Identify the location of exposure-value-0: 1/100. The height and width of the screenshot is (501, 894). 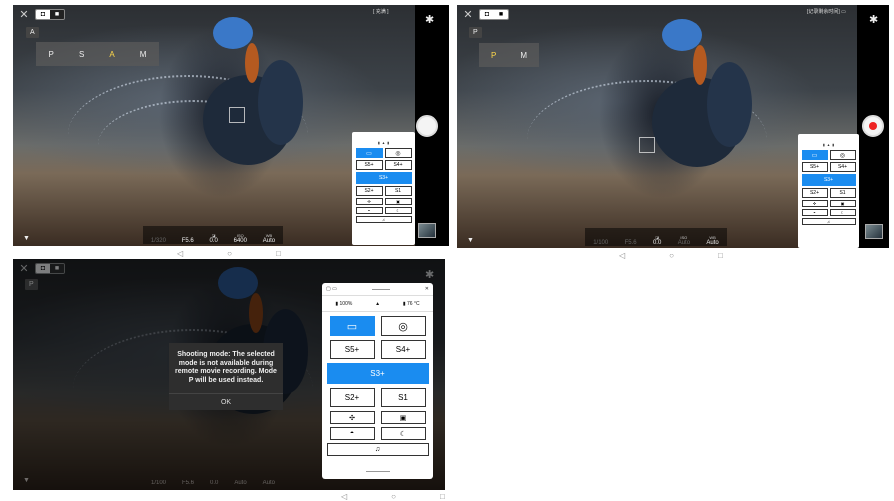
(600, 243).